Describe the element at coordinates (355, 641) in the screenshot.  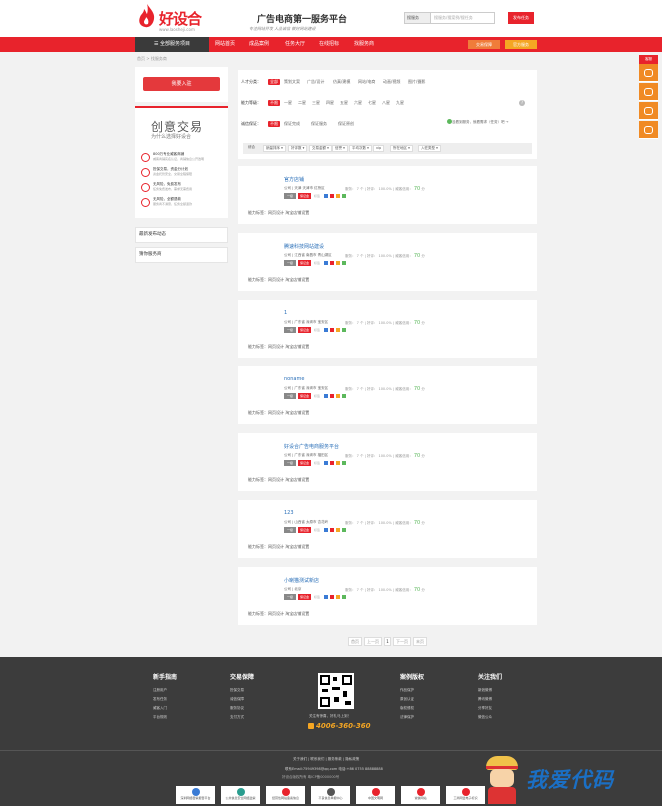
I see `page-first: 首页` at that location.